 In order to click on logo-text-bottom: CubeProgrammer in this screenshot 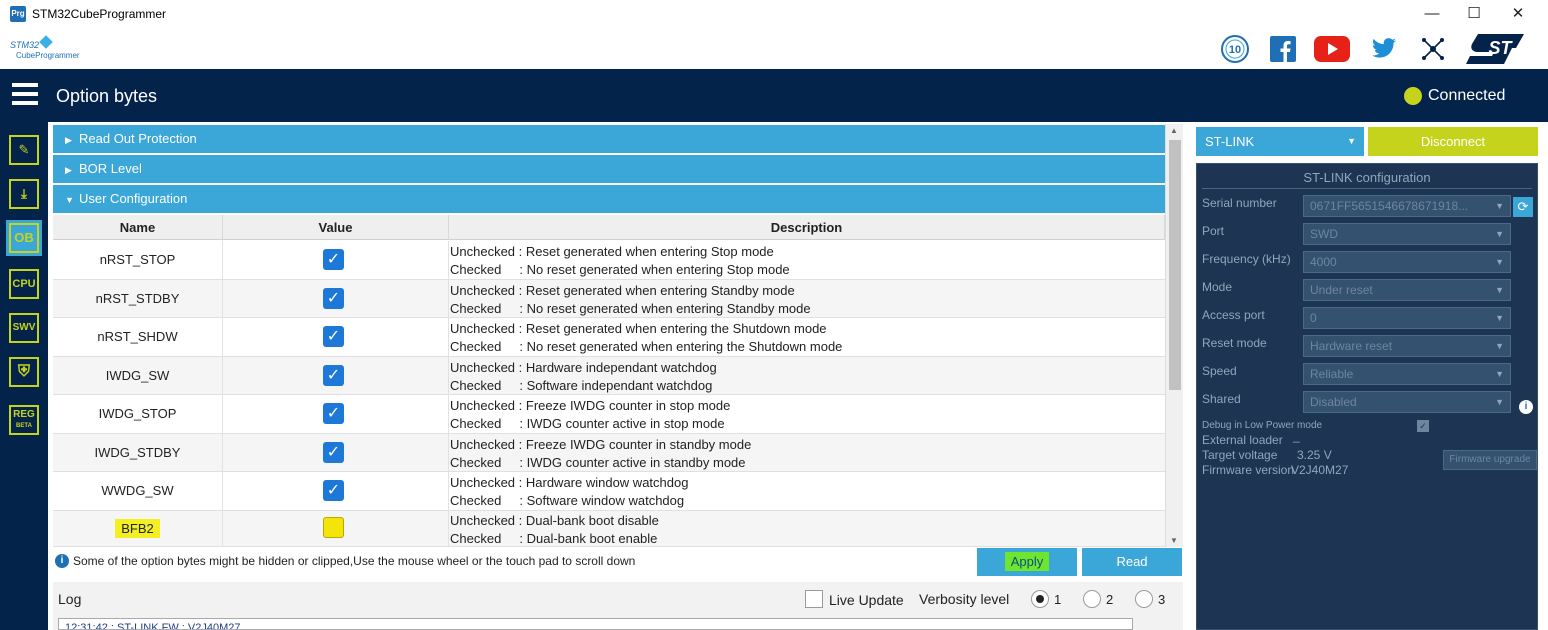, I will do `click(48, 55)`.